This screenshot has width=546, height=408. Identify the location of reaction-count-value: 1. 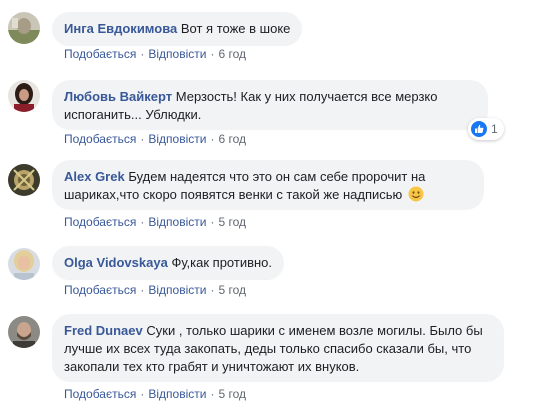
(494, 129).